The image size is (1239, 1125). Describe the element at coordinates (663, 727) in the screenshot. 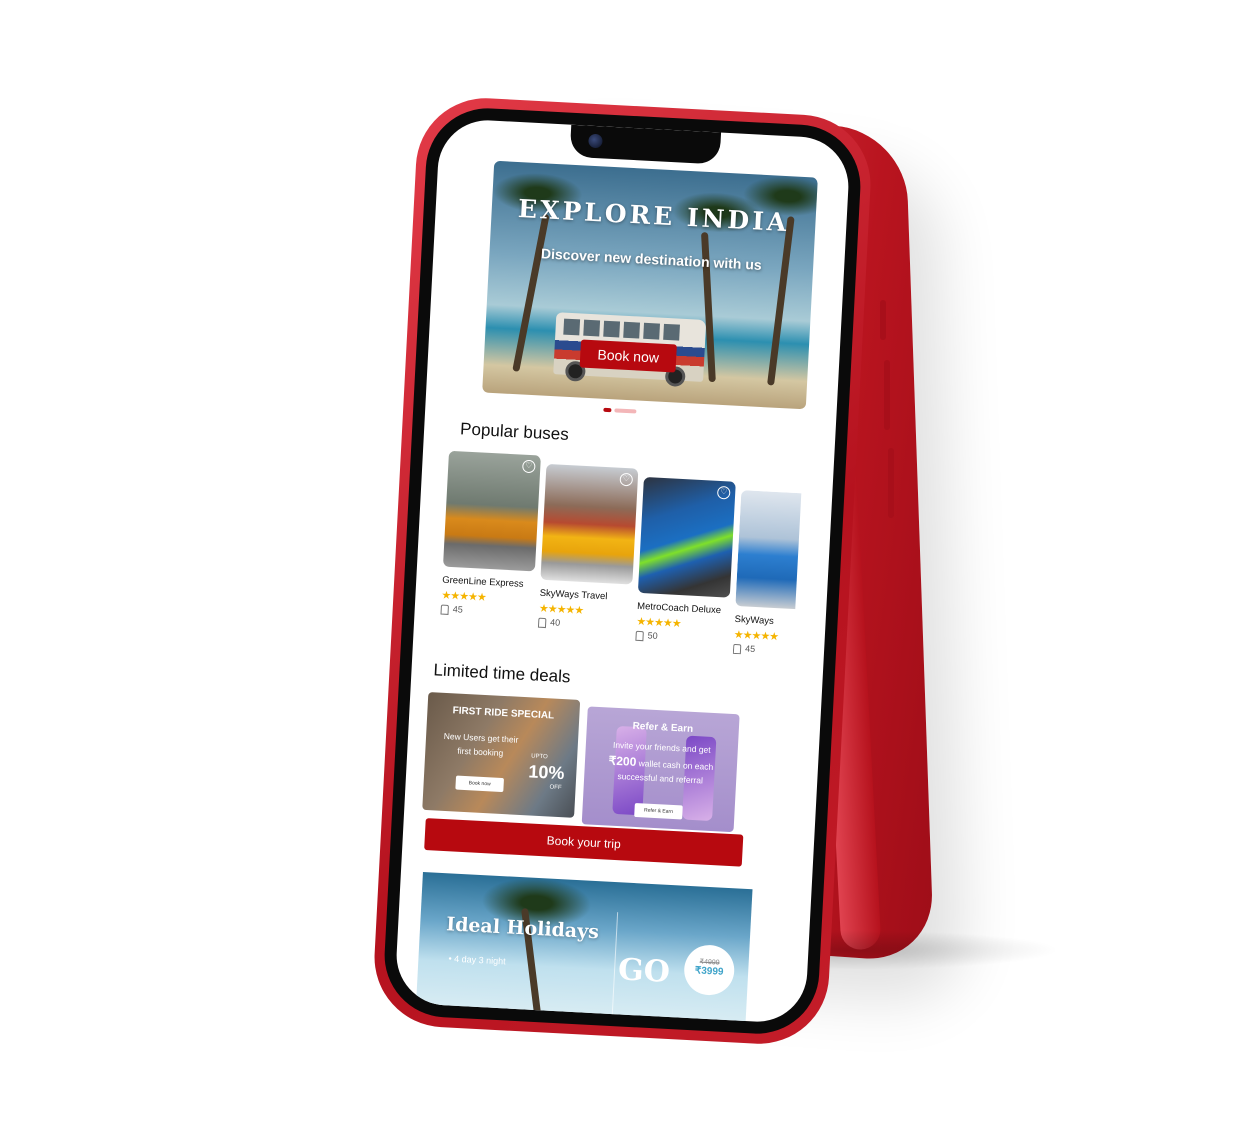

I see `refer-title: Refer & Earn` at that location.